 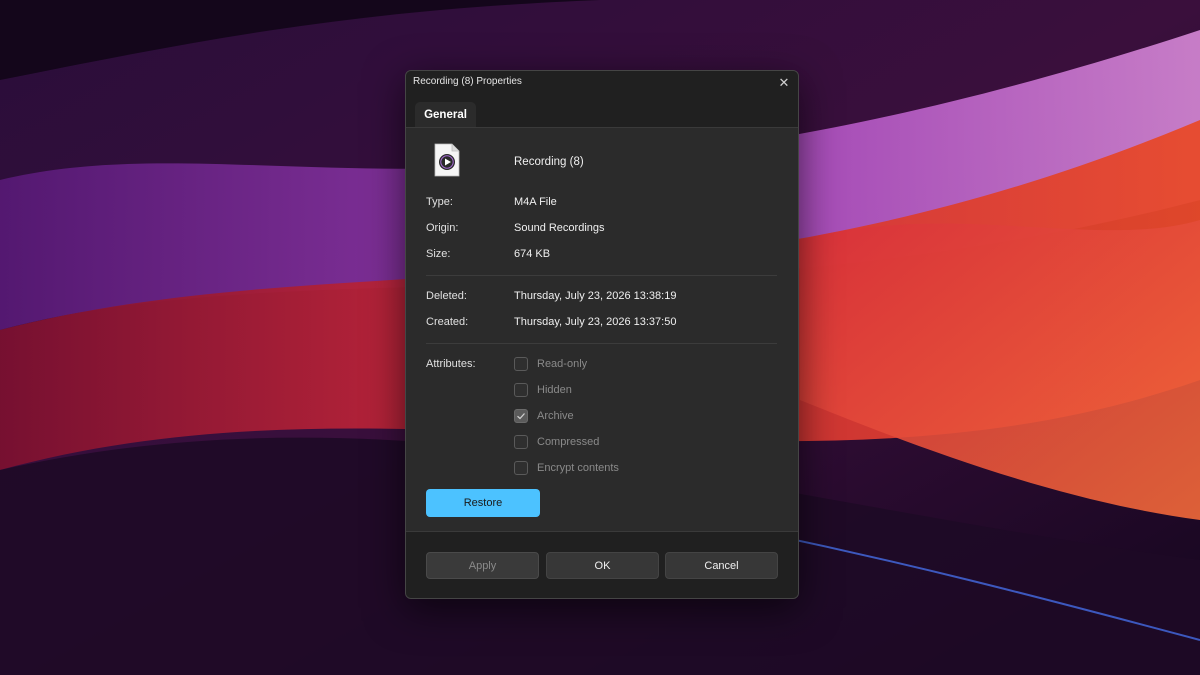 I want to click on size-label: Size:, so click(x=438, y=254).